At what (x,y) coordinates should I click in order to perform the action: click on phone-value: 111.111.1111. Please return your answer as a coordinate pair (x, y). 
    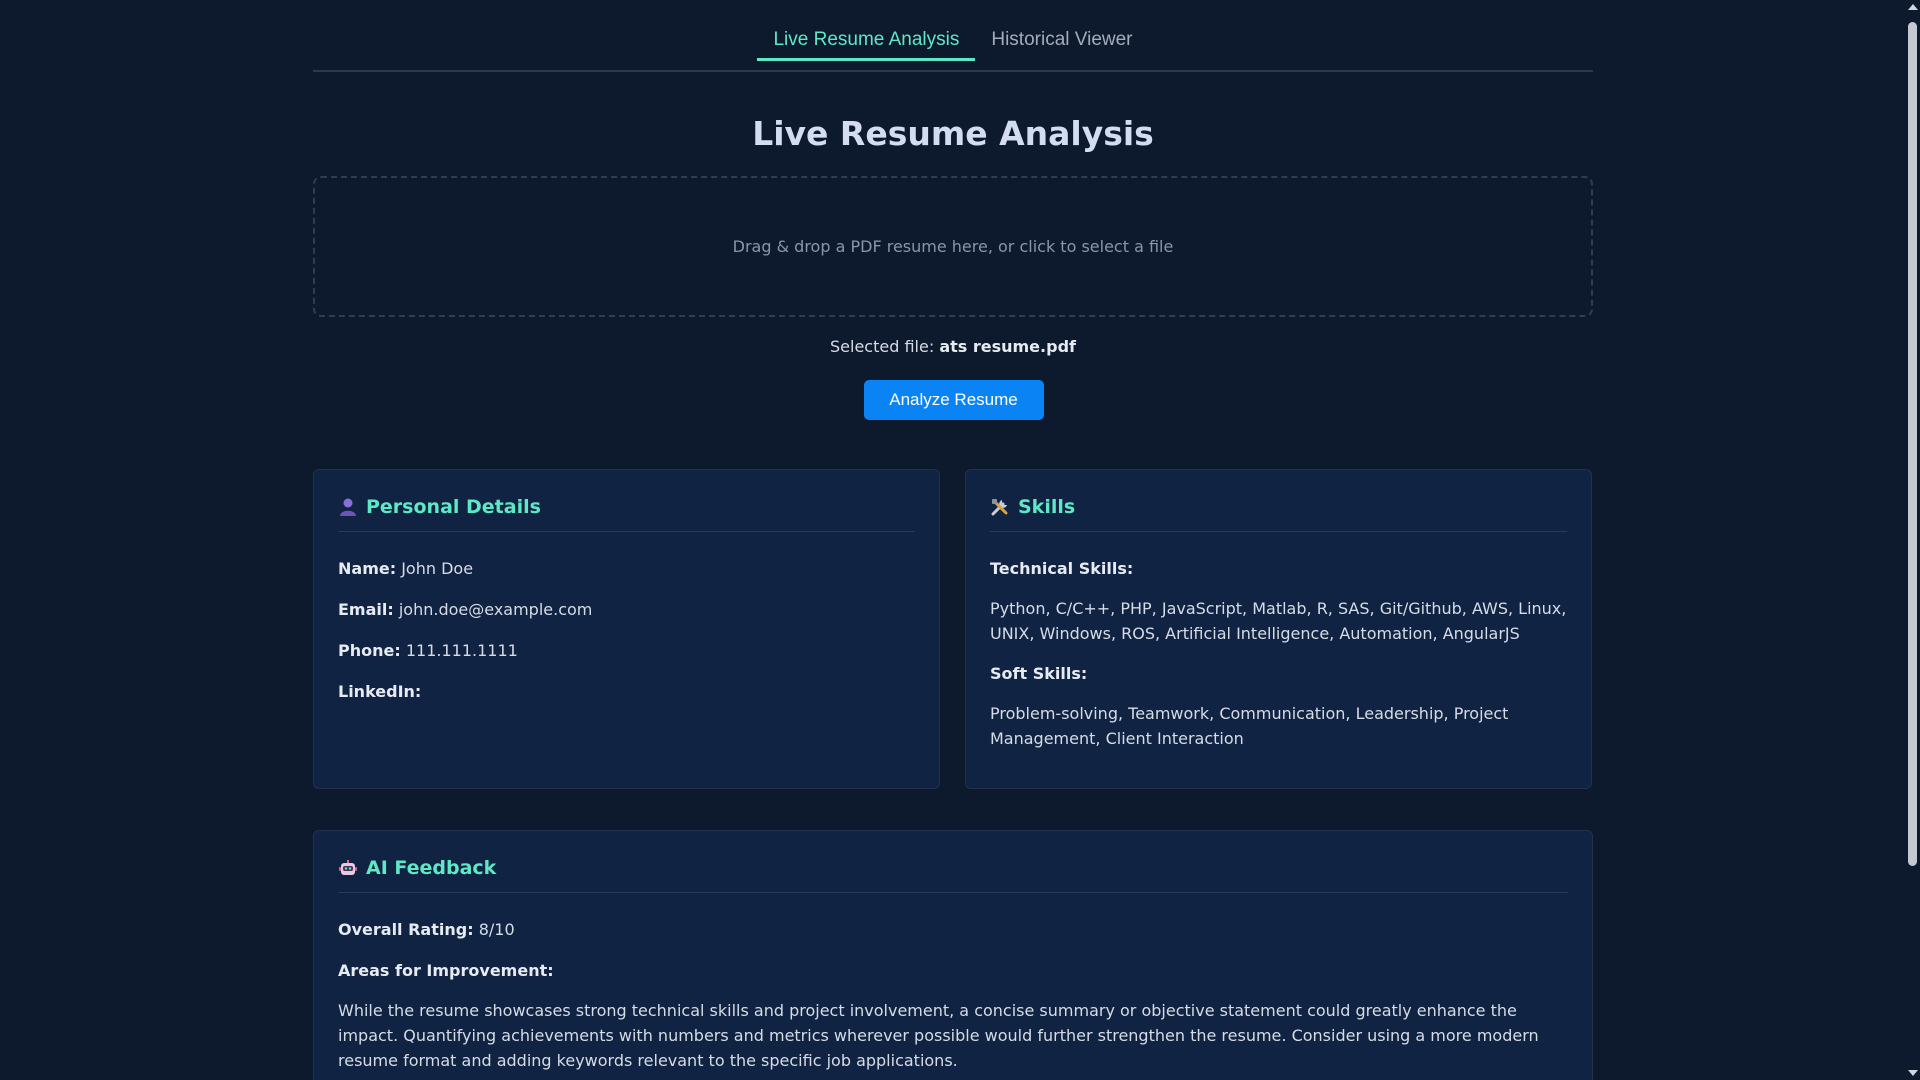
    Looking at the image, I should click on (461, 650).